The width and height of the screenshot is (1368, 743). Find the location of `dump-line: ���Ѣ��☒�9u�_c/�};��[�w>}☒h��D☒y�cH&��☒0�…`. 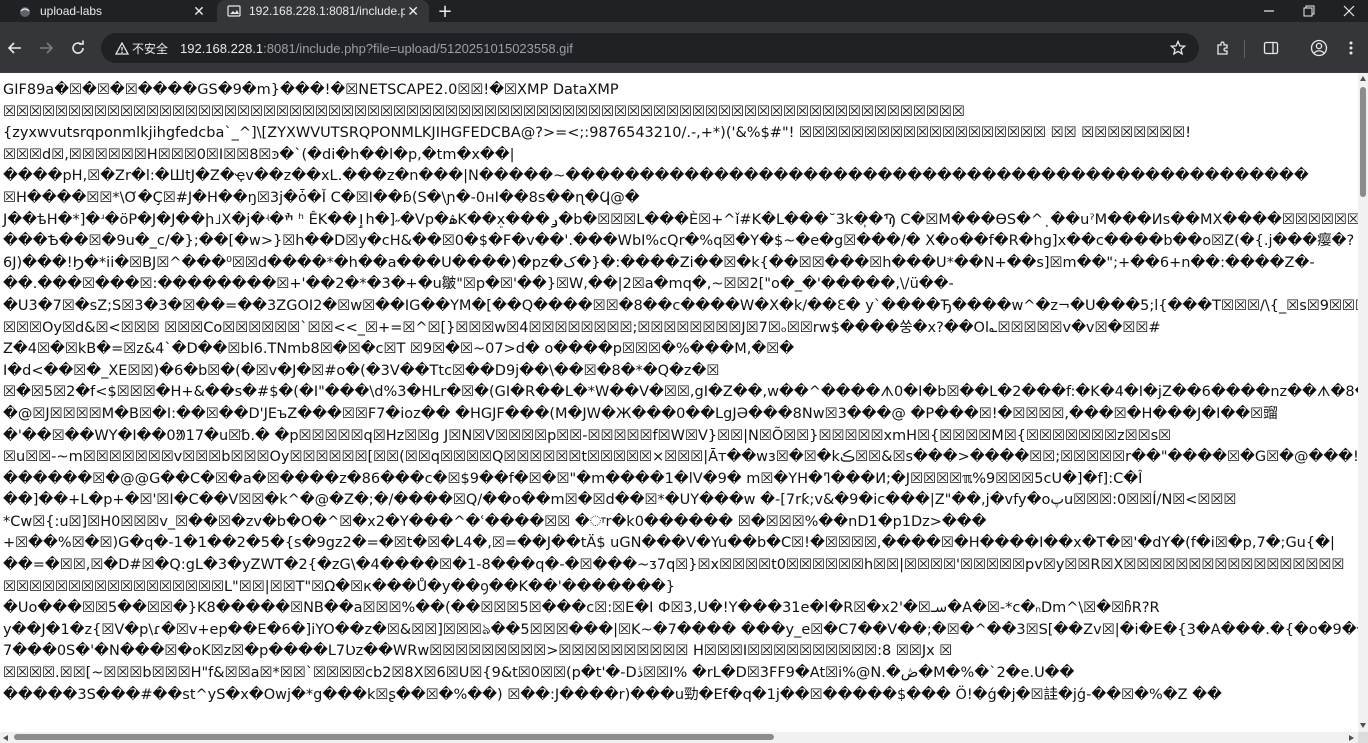

dump-line: ���Ѣ��☒�9u�_c/�};��[�w>}☒h��D☒y�cH&��☒0�… is located at coordinates (679, 241).